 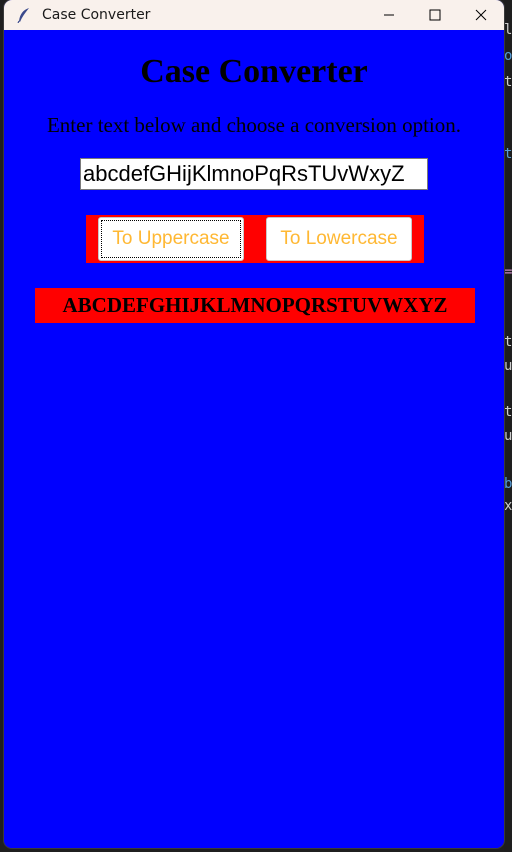 I want to click on editor-fragment: o, so click(x=508, y=56).